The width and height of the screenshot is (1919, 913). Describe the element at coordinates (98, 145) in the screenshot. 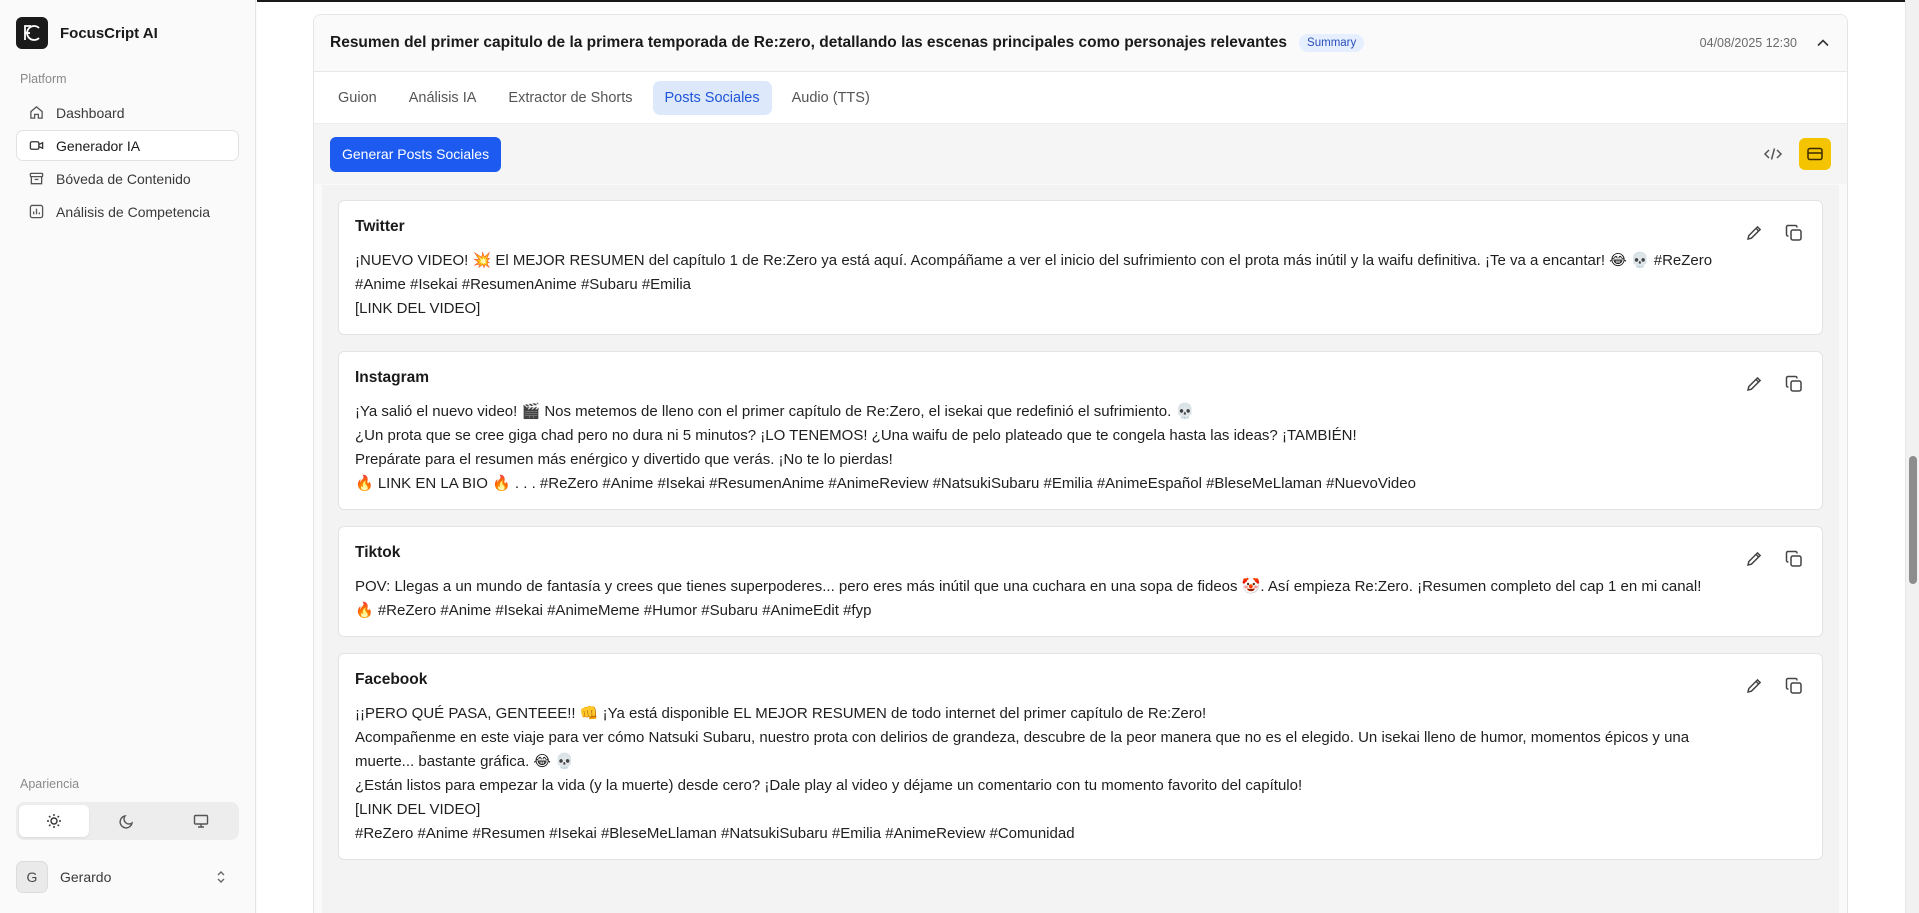

I see `sidebar-item-label: Generador IA` at that location.